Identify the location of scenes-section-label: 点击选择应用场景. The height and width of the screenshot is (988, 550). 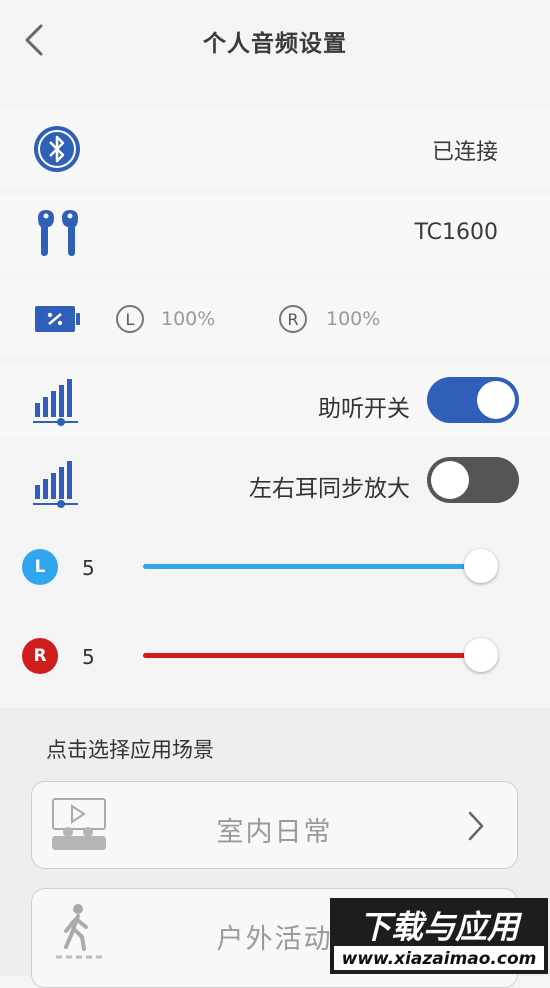
(130, 750).